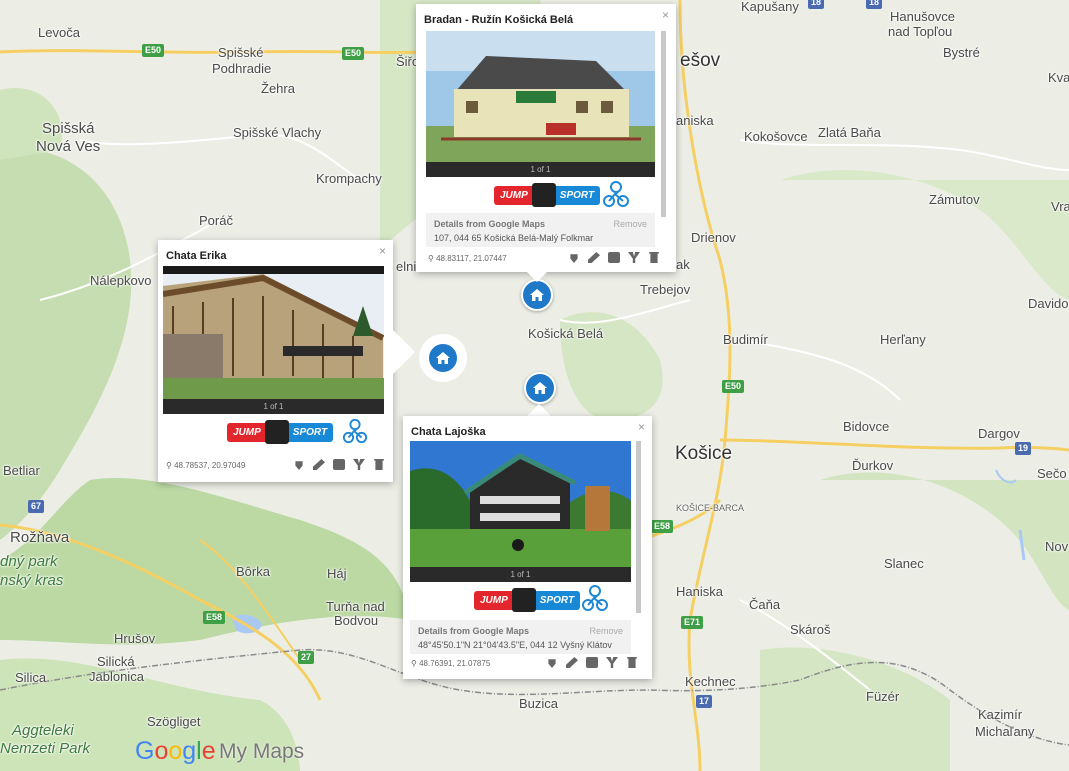 The width and height of the screenshot is (1069, 771). What do you see at coordinates (665, 289) in the screenshot?
I see `place-label: Trebejov` at bounding box center [665, 289].